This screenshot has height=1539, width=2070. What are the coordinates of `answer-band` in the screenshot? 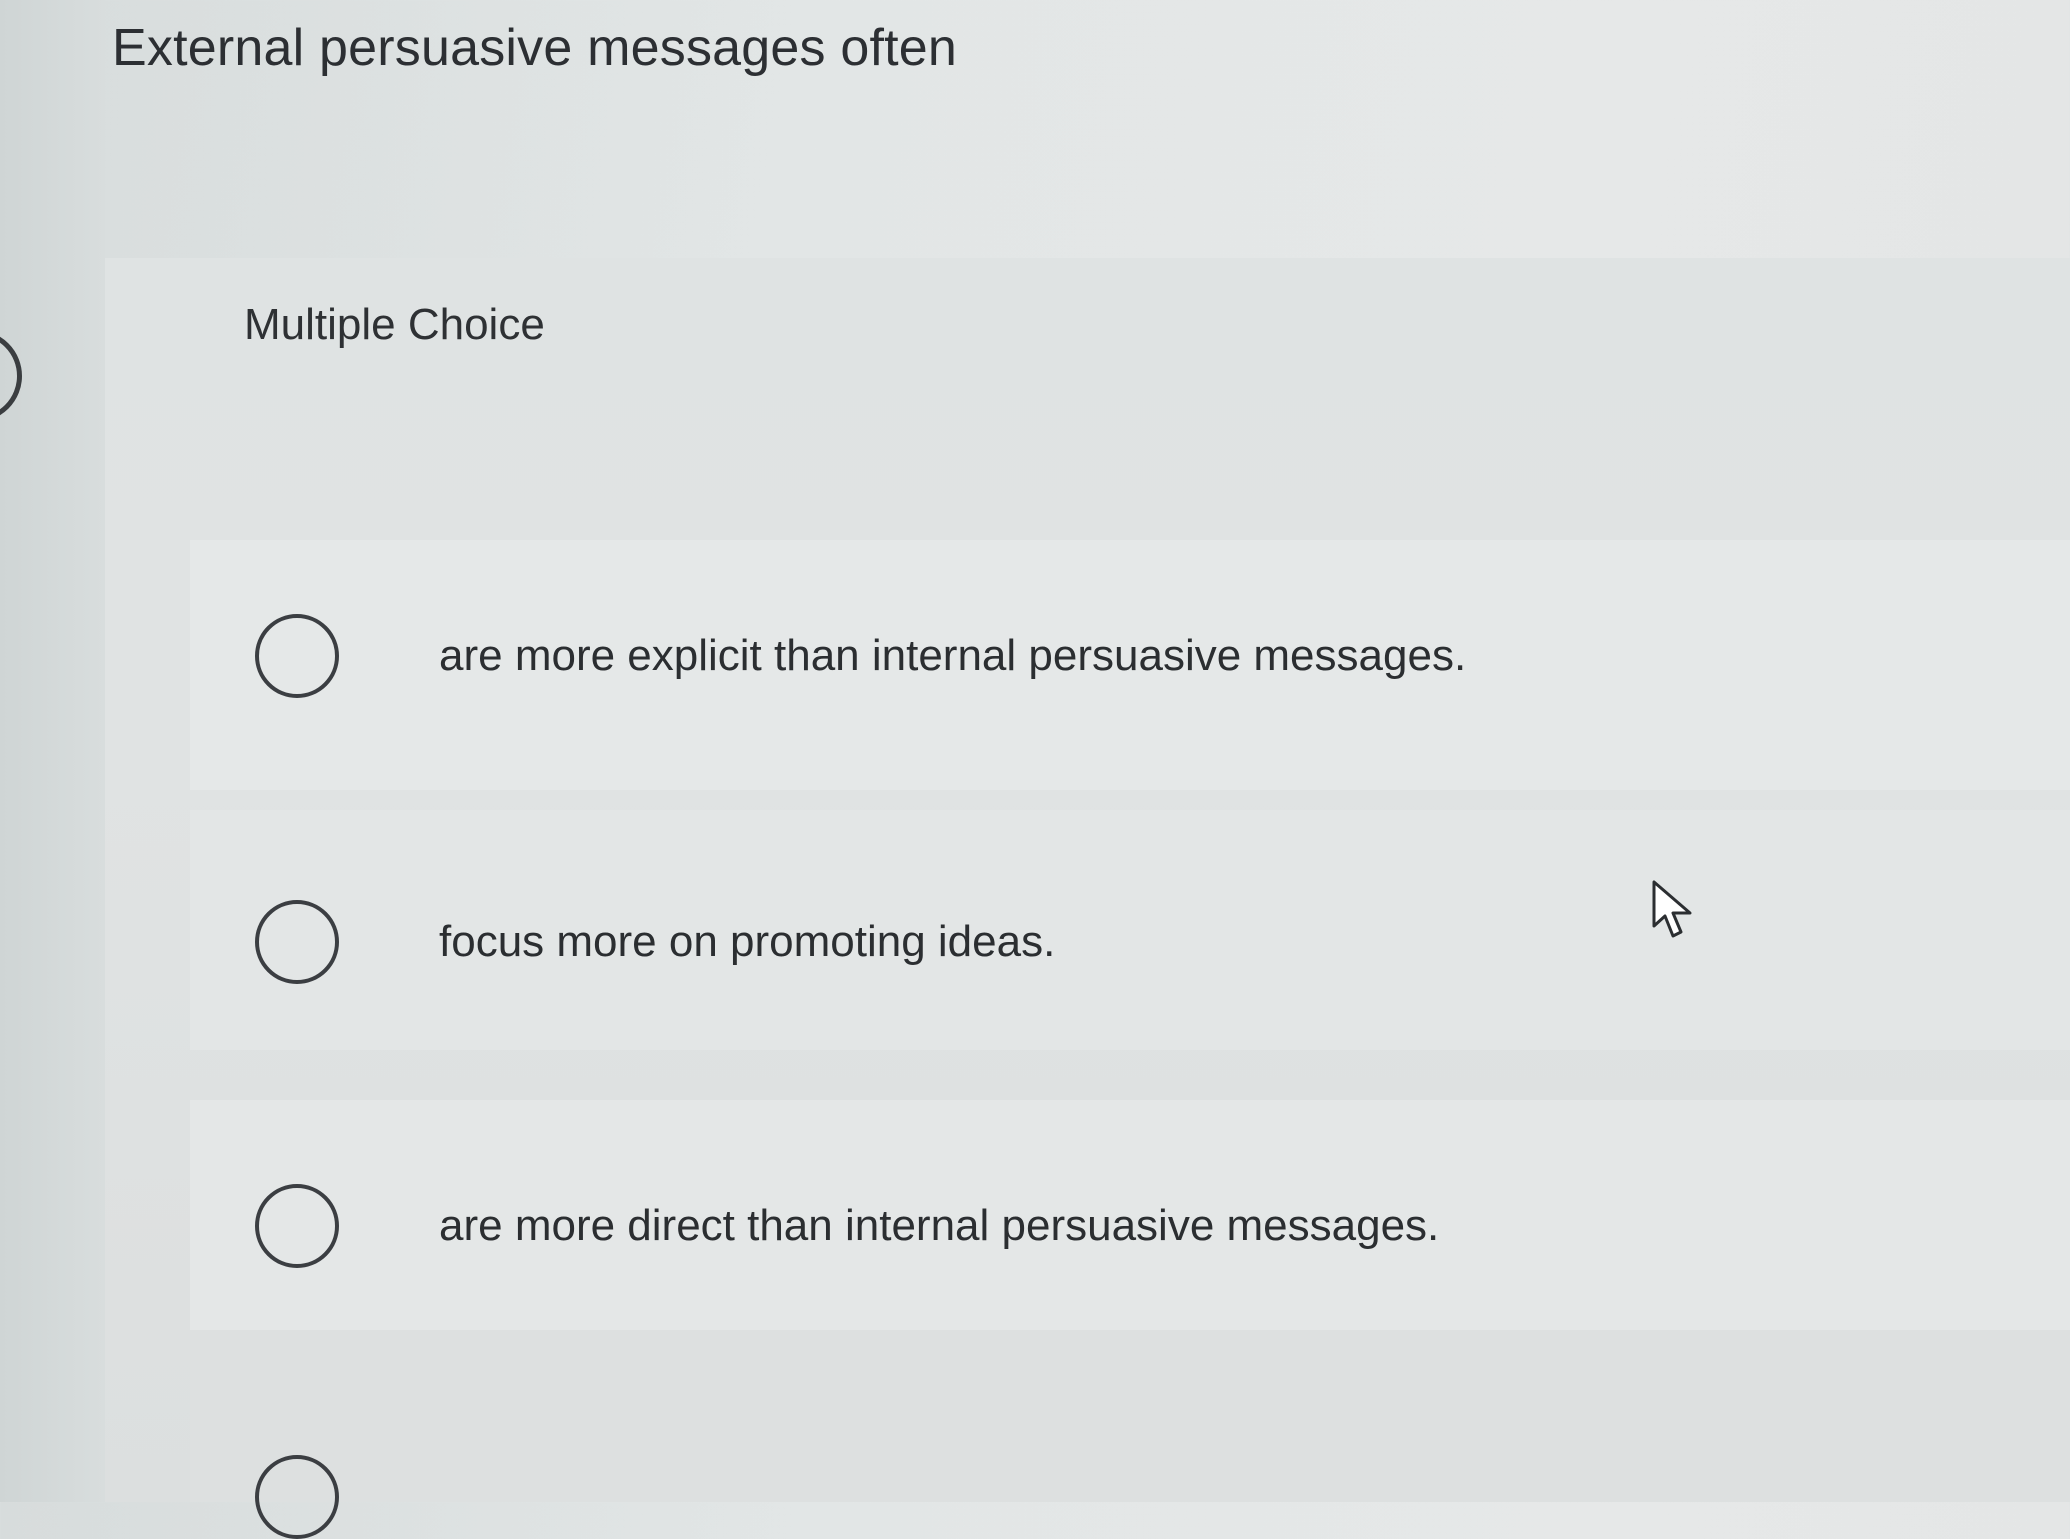 It's located at (1130, 1421).